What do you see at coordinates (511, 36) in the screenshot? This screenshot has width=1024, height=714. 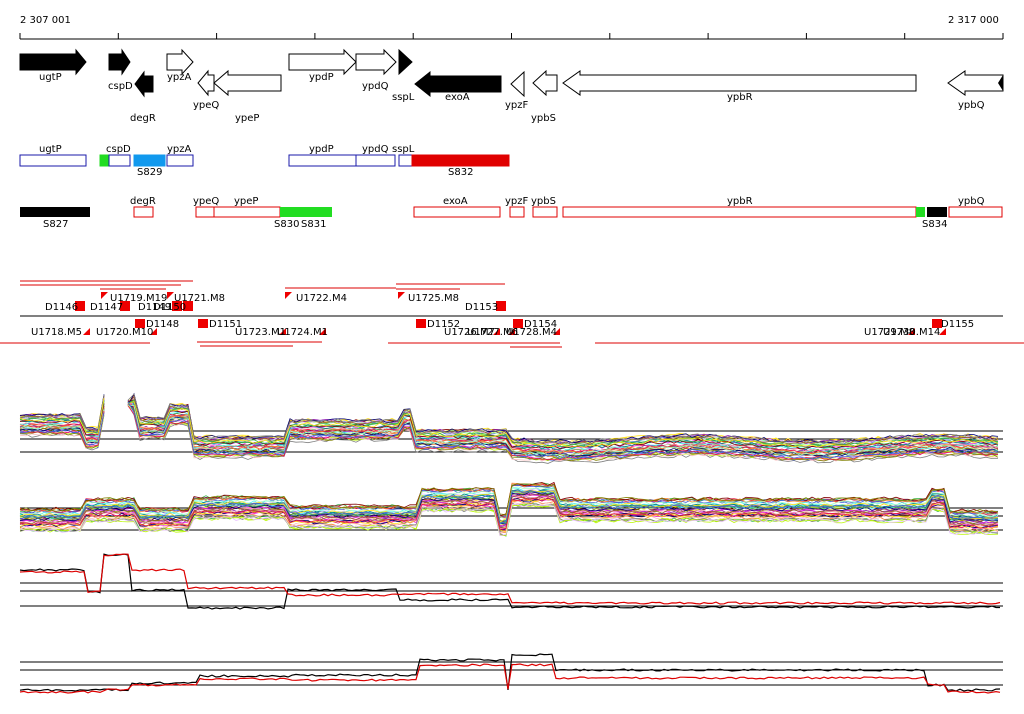 I see `ruler-ticks` at bounding box center [511, 36].